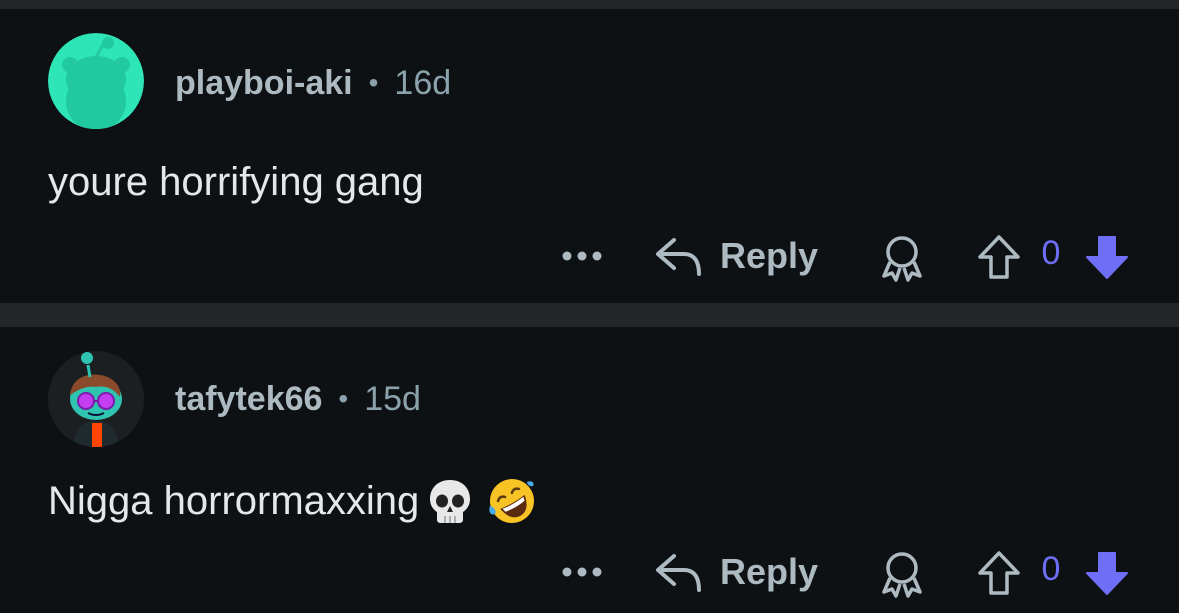 This screenshot has width=1179, height=613. What do you see at coordinates (423, 82) in the screenshot?
I see `comment-age: 16d` at bounding box center [423, 82].